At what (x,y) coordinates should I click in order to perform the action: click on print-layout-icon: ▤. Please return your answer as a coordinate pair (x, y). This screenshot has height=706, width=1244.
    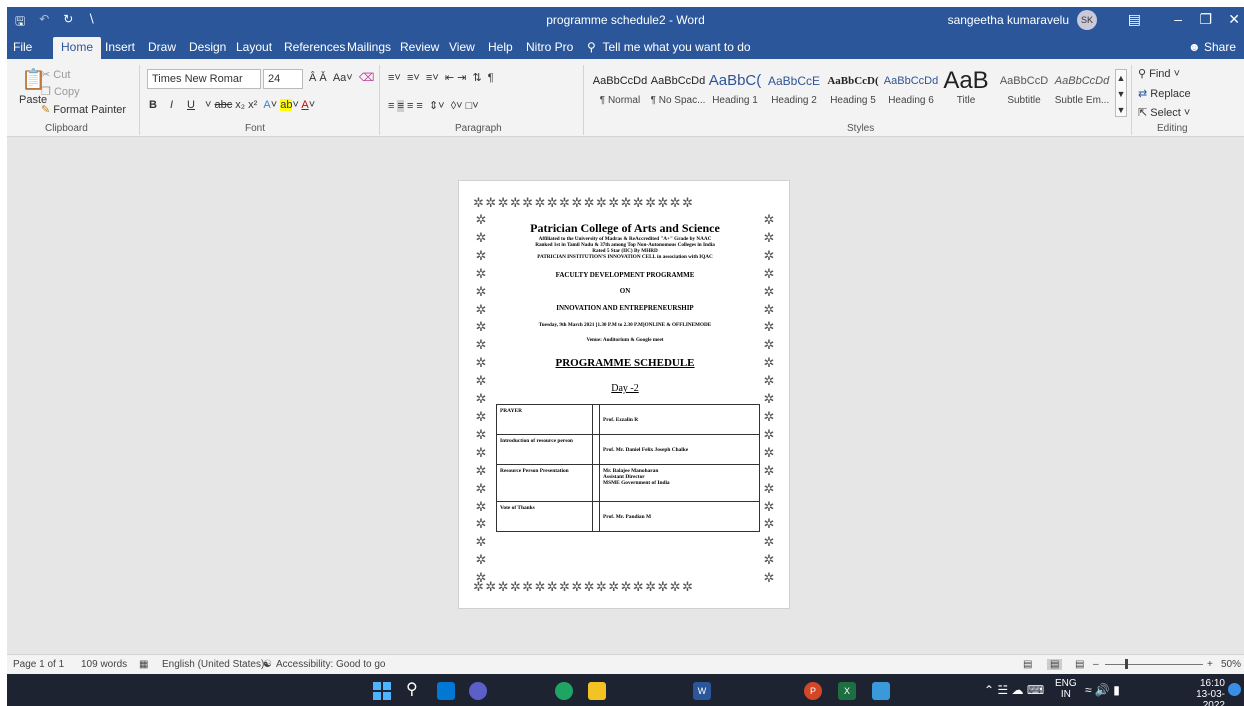
    Looking at the image, I should click on (1055, 664).